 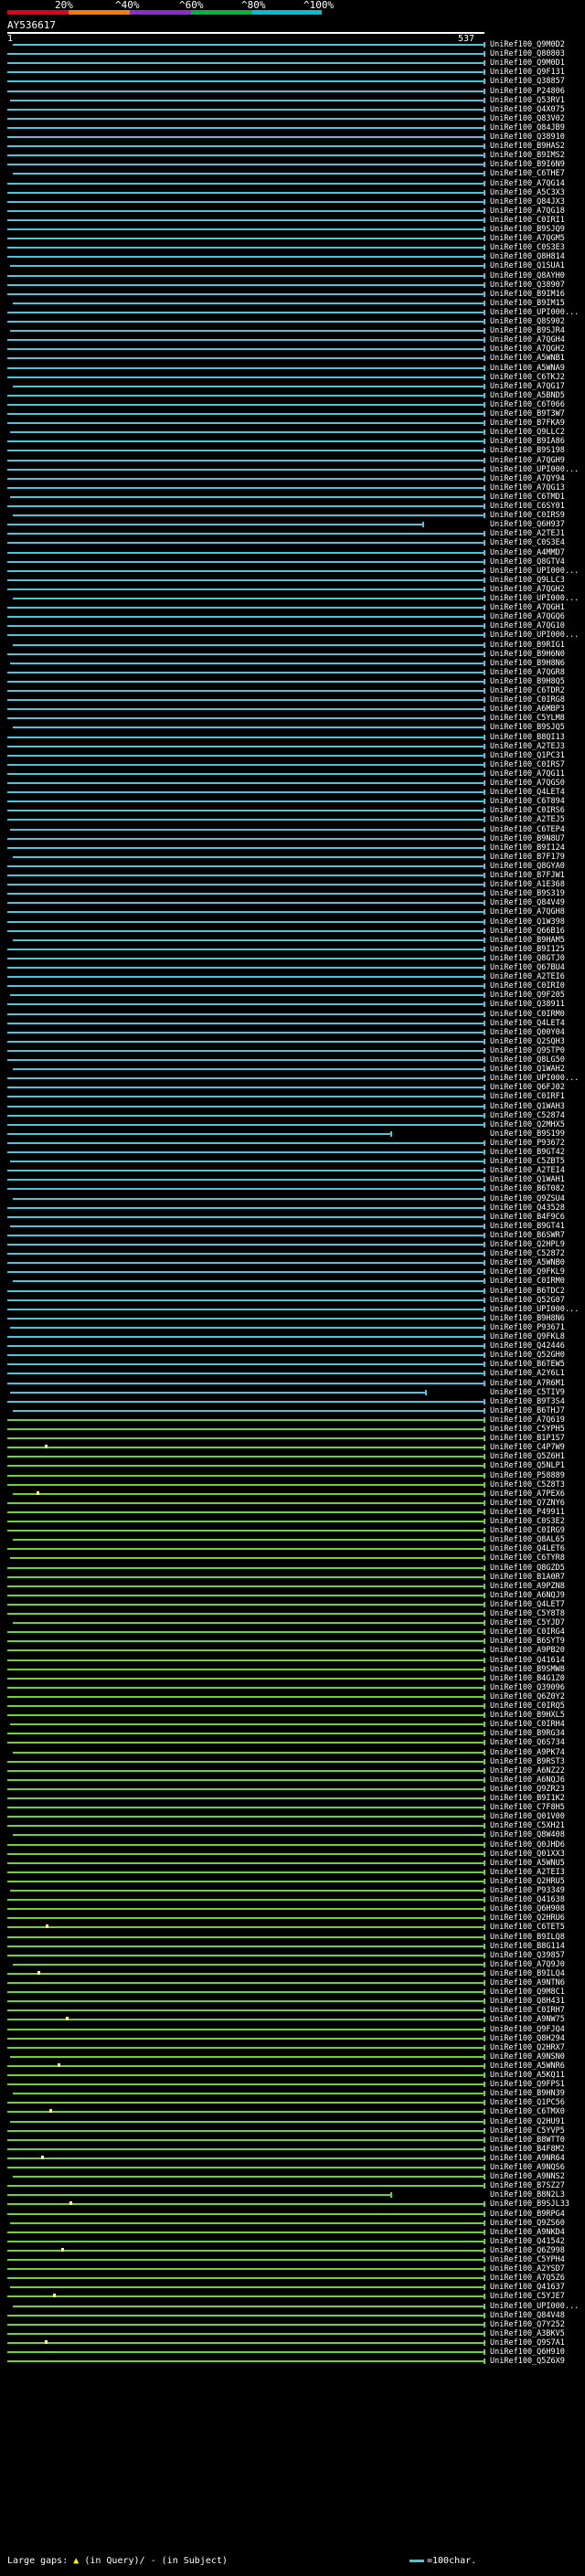 I want to click on hit-accession-link: UniRef100_Q5NLP1, so click(x=528, y=1465).